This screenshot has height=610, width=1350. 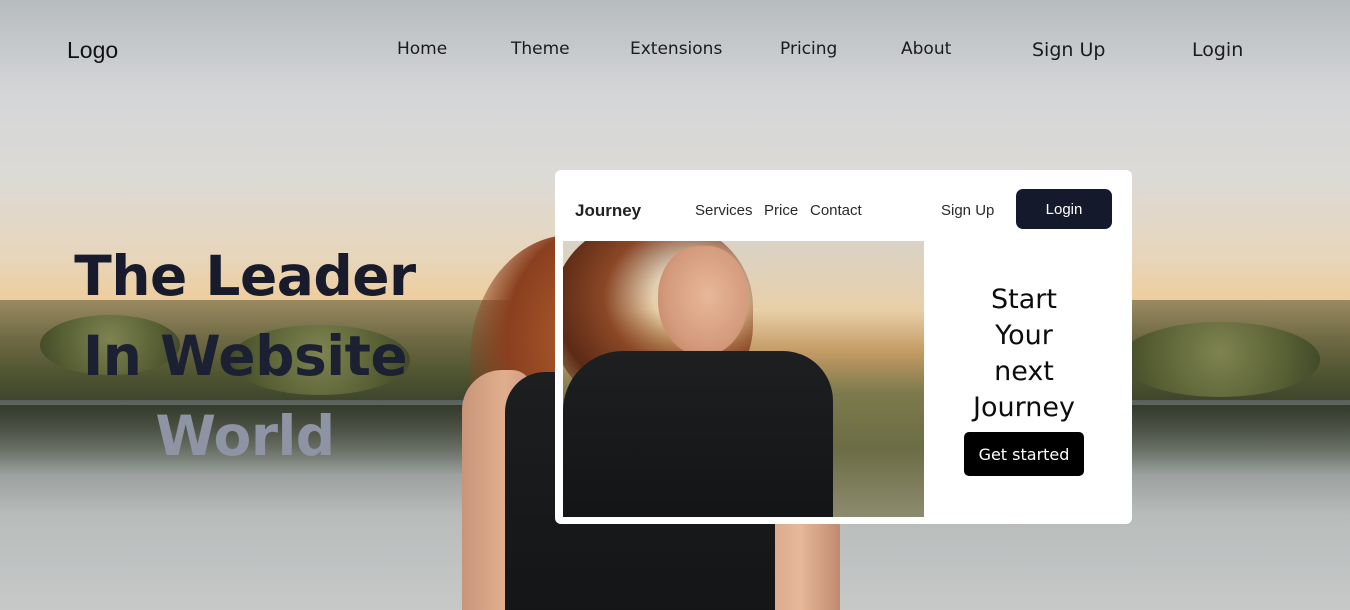 What do you see at coordinates (245, 436) in the screenshot?
I see `hero-line-3: World` at bounding box center [245, 436].